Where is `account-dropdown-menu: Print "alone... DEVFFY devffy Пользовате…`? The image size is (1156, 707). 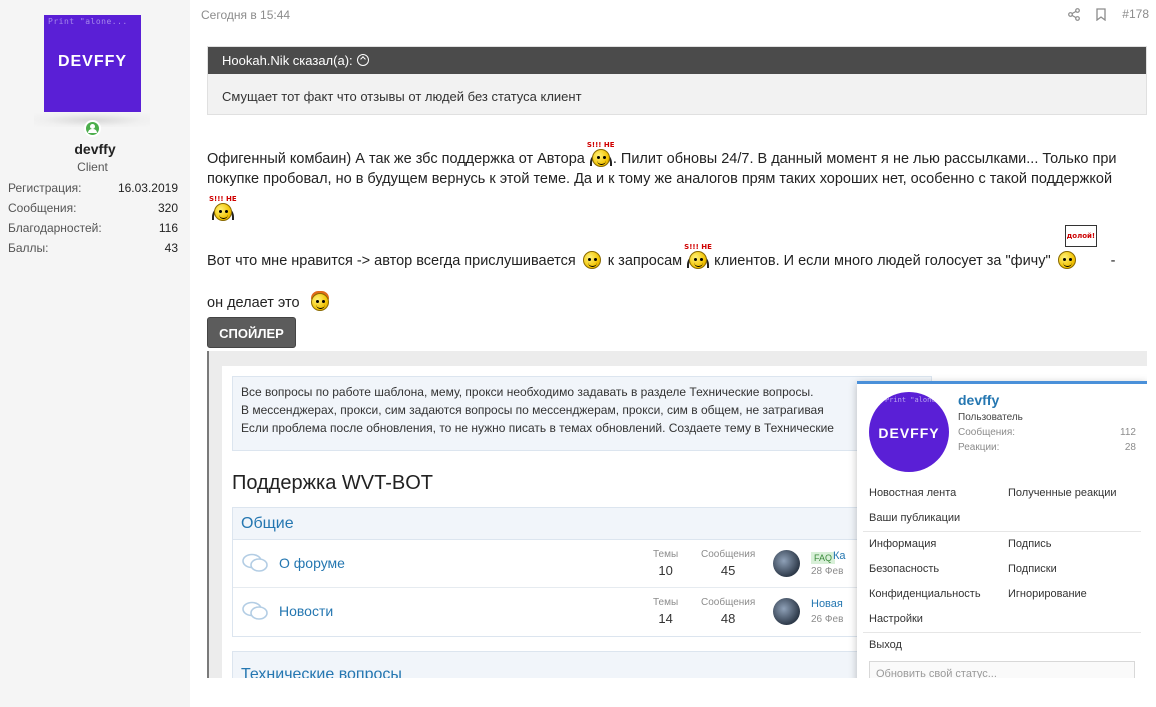
account-dropdown-menu: Print "alone... DEVFFY devffy Пользовате… is located at coordinates (1002, 529).